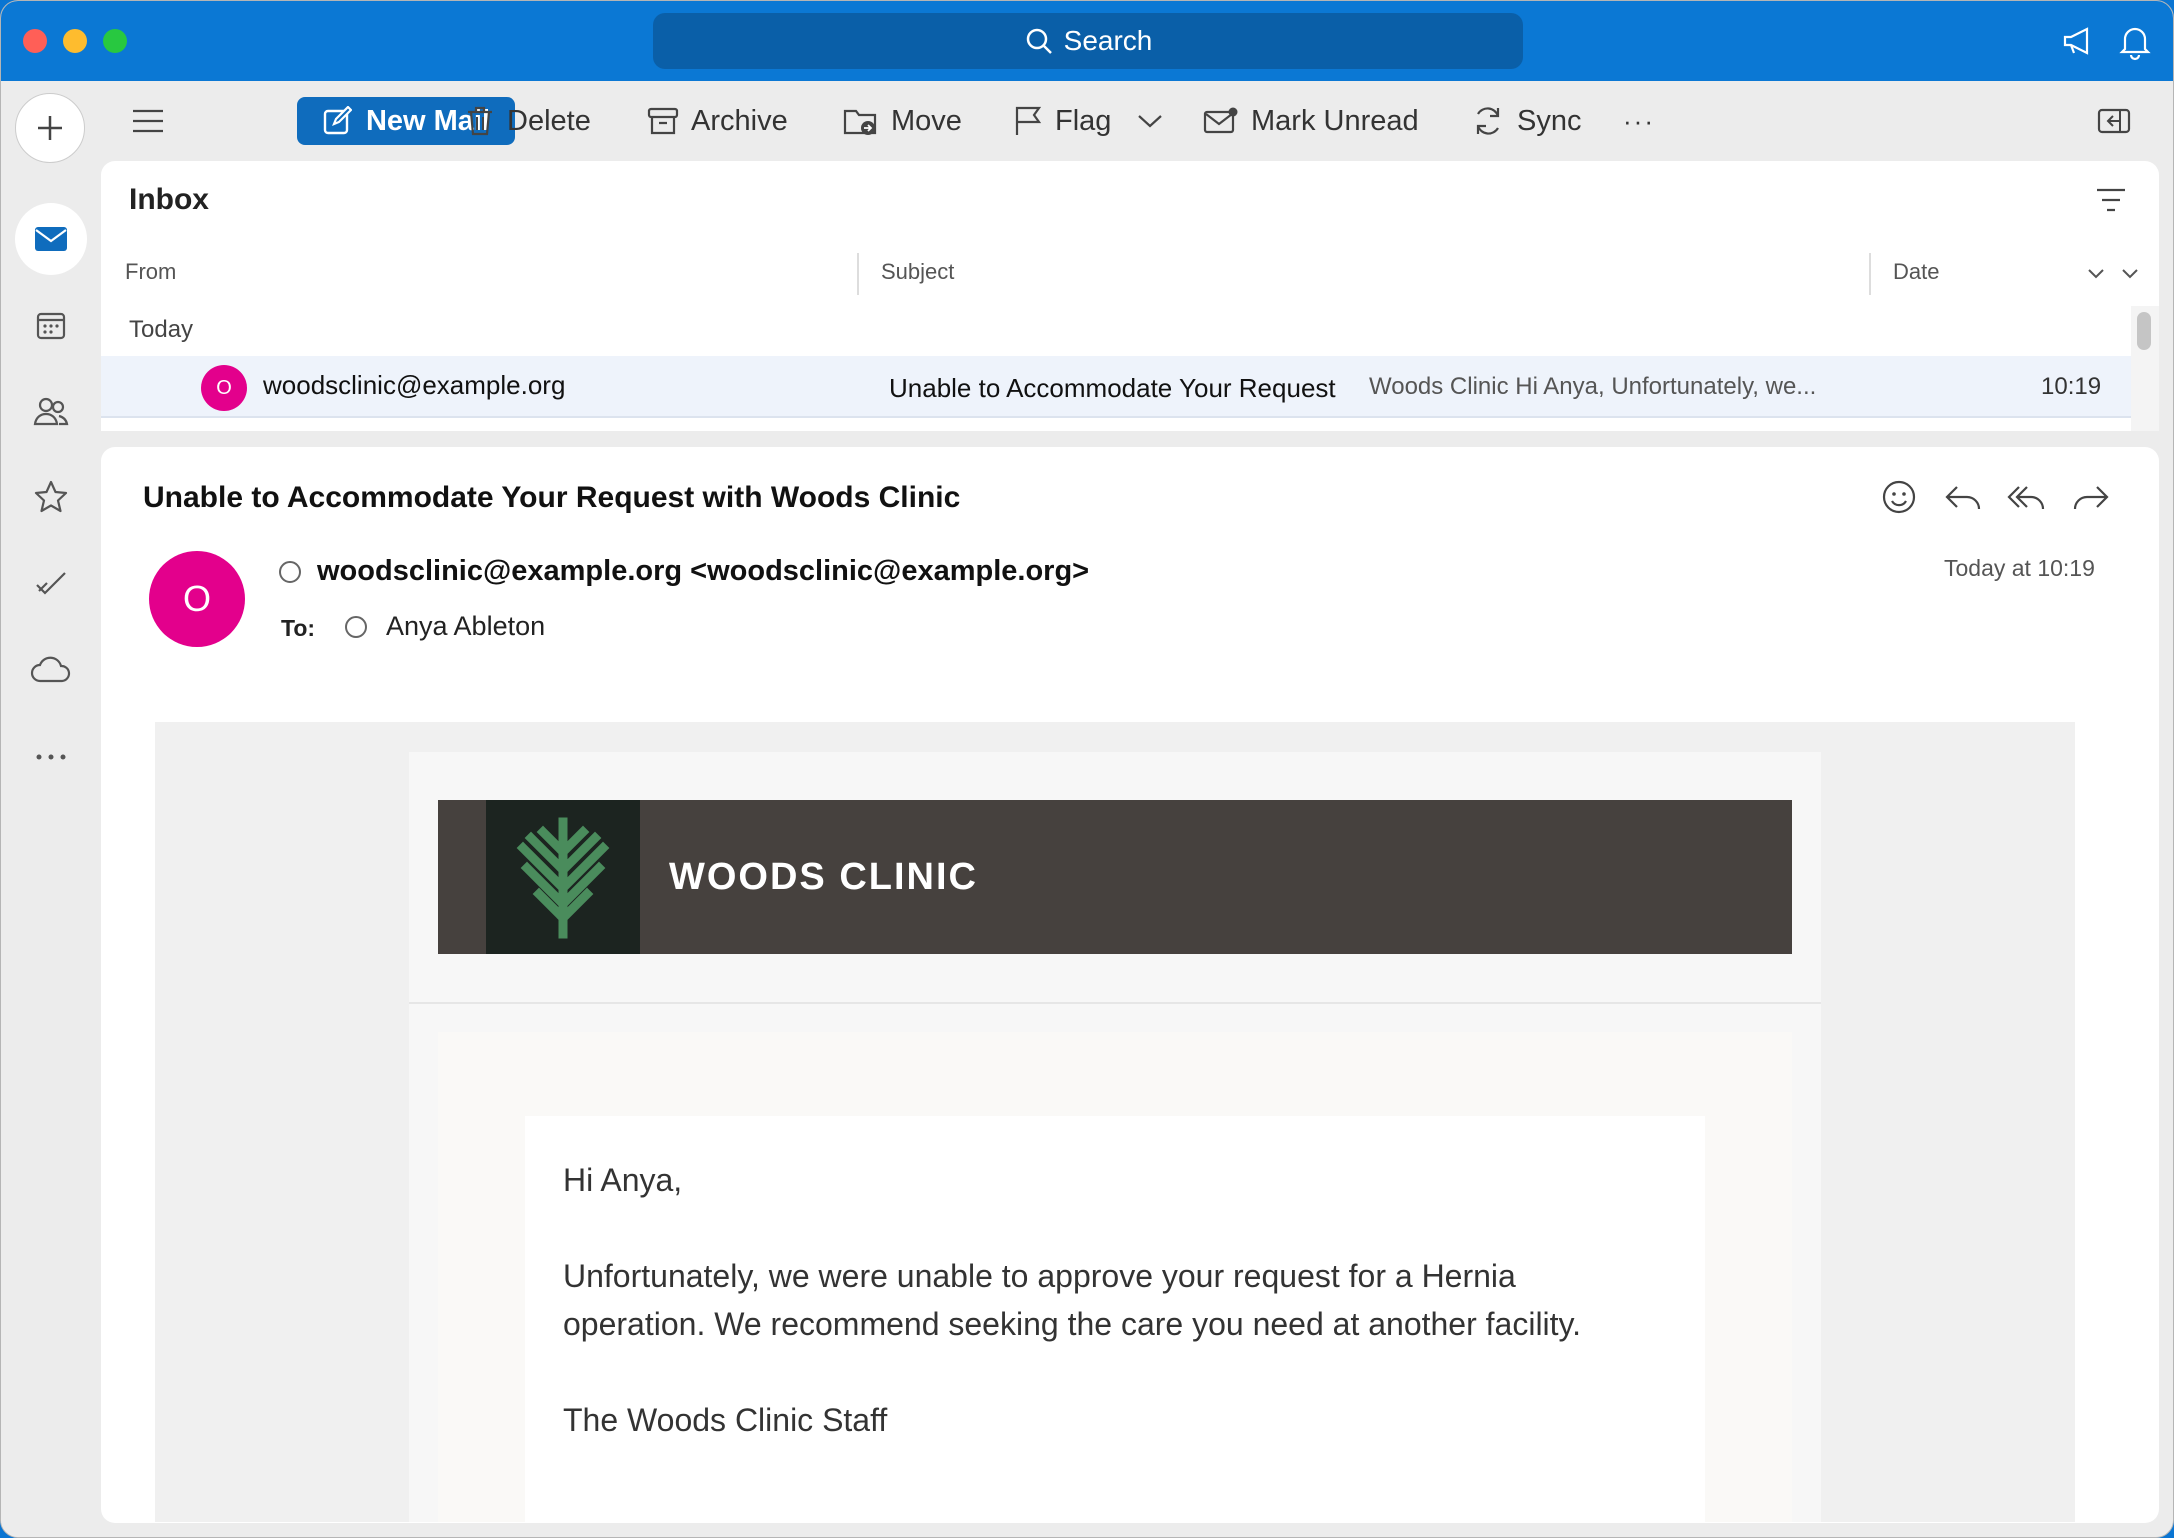  What do you see at coordinates (1220, 120) in the screenshot?
I see `envelope-unread-icon` at bounding box center [1220, 120].